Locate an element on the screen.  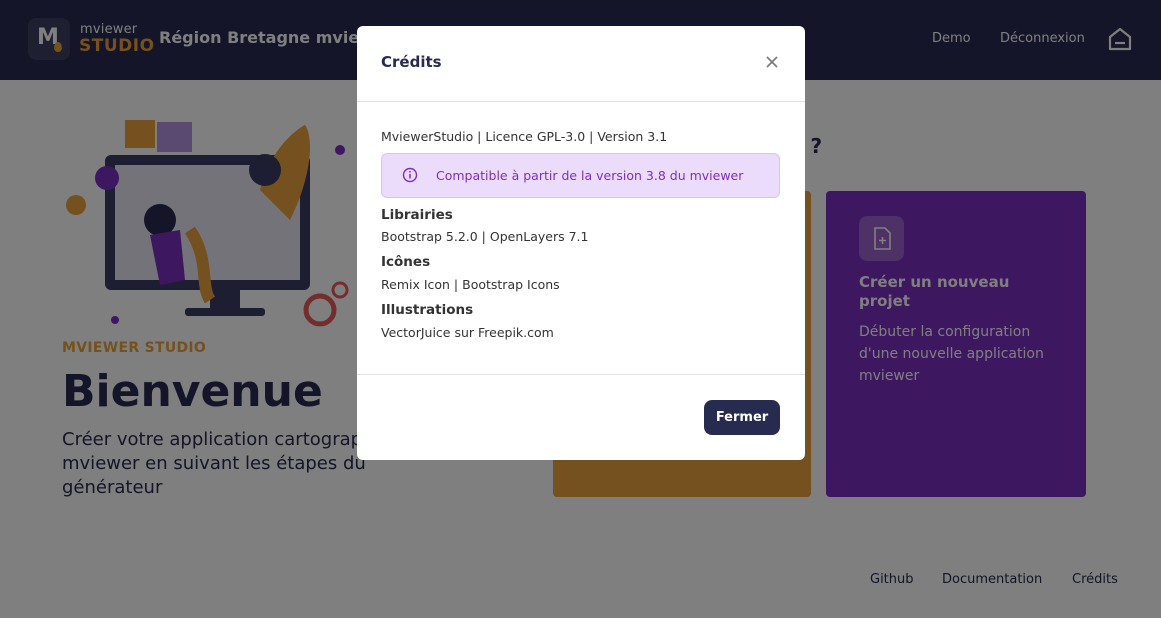
close-button: Fermer is located at coordinates (742, 417).